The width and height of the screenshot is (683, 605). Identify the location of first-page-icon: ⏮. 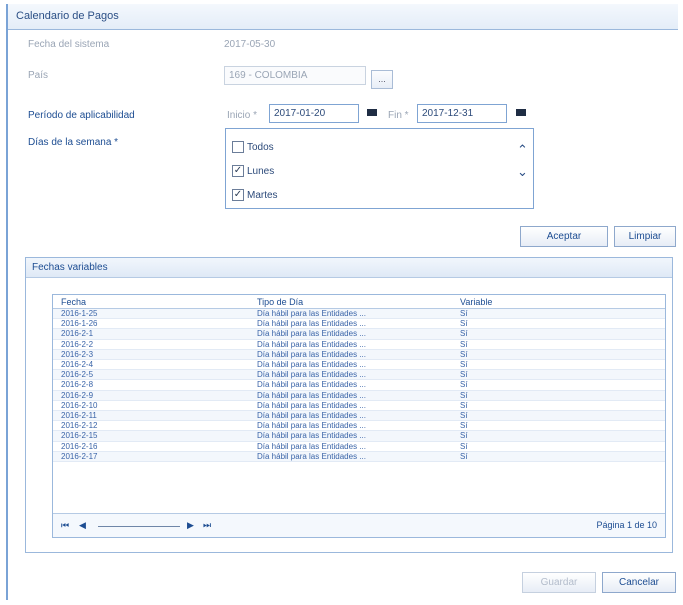
(65, 525).